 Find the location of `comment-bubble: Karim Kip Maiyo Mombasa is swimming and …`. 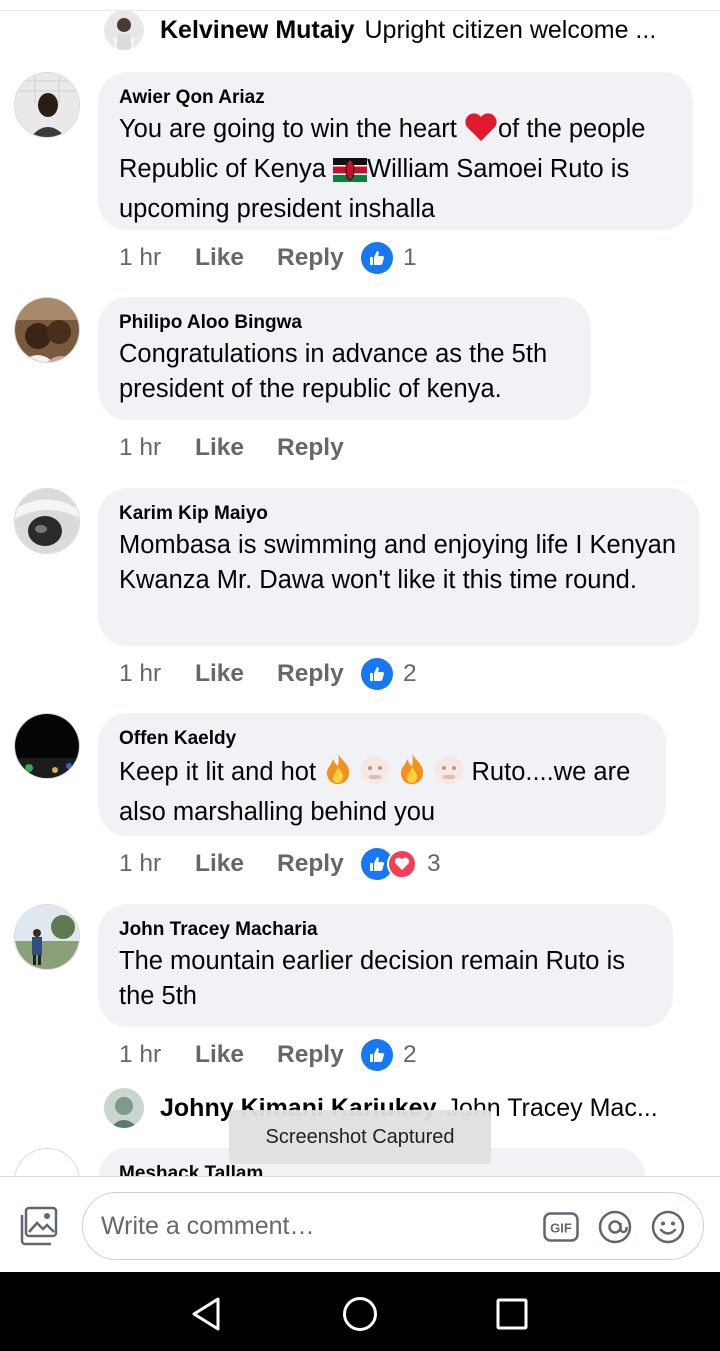

comment-bubble: Karim Kip Maiyo Mombasa is swimming and … is located at coordinates (398, 567).